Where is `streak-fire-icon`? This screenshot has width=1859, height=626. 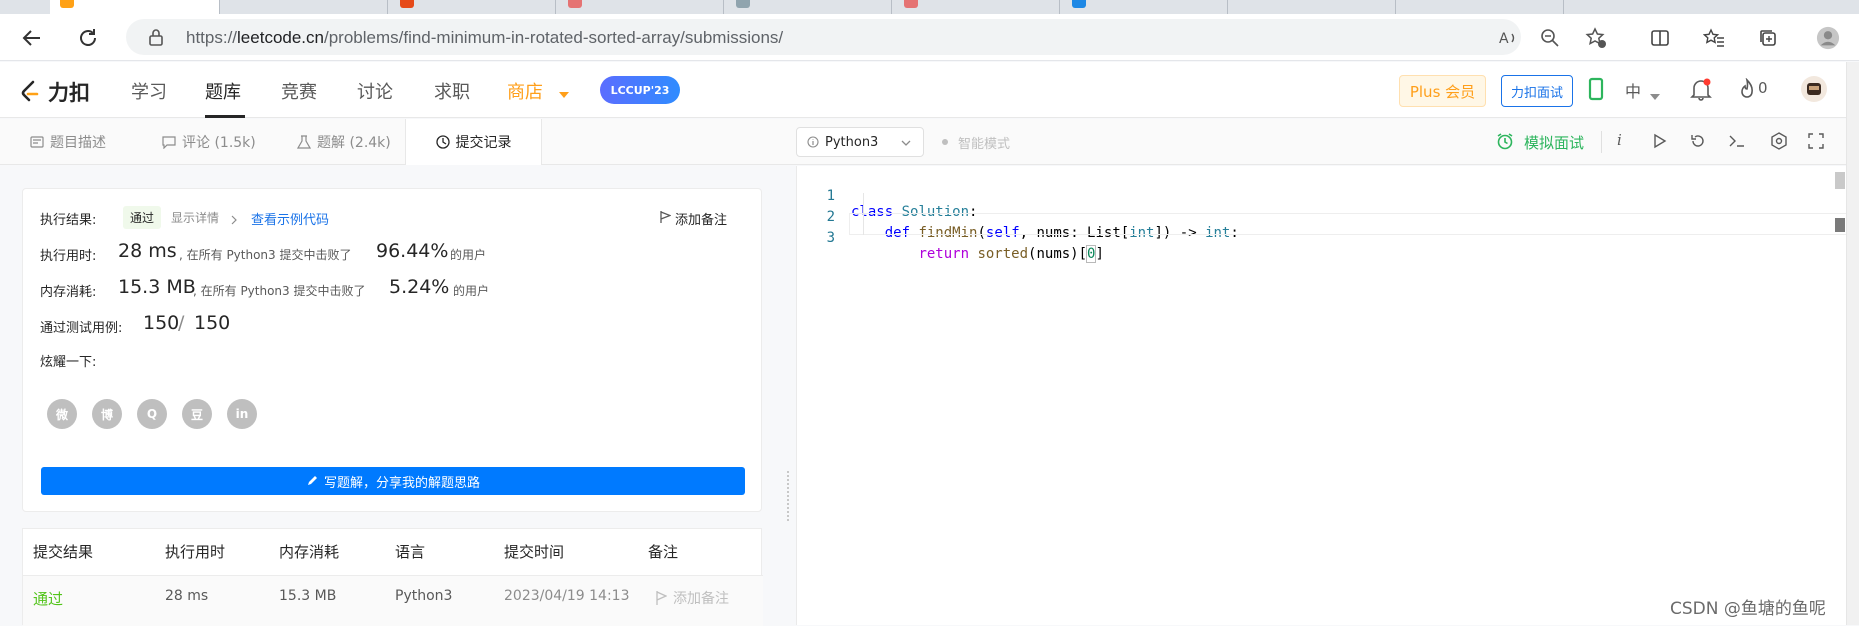
streak-fire-icon is located at coordinates (1747, 90).